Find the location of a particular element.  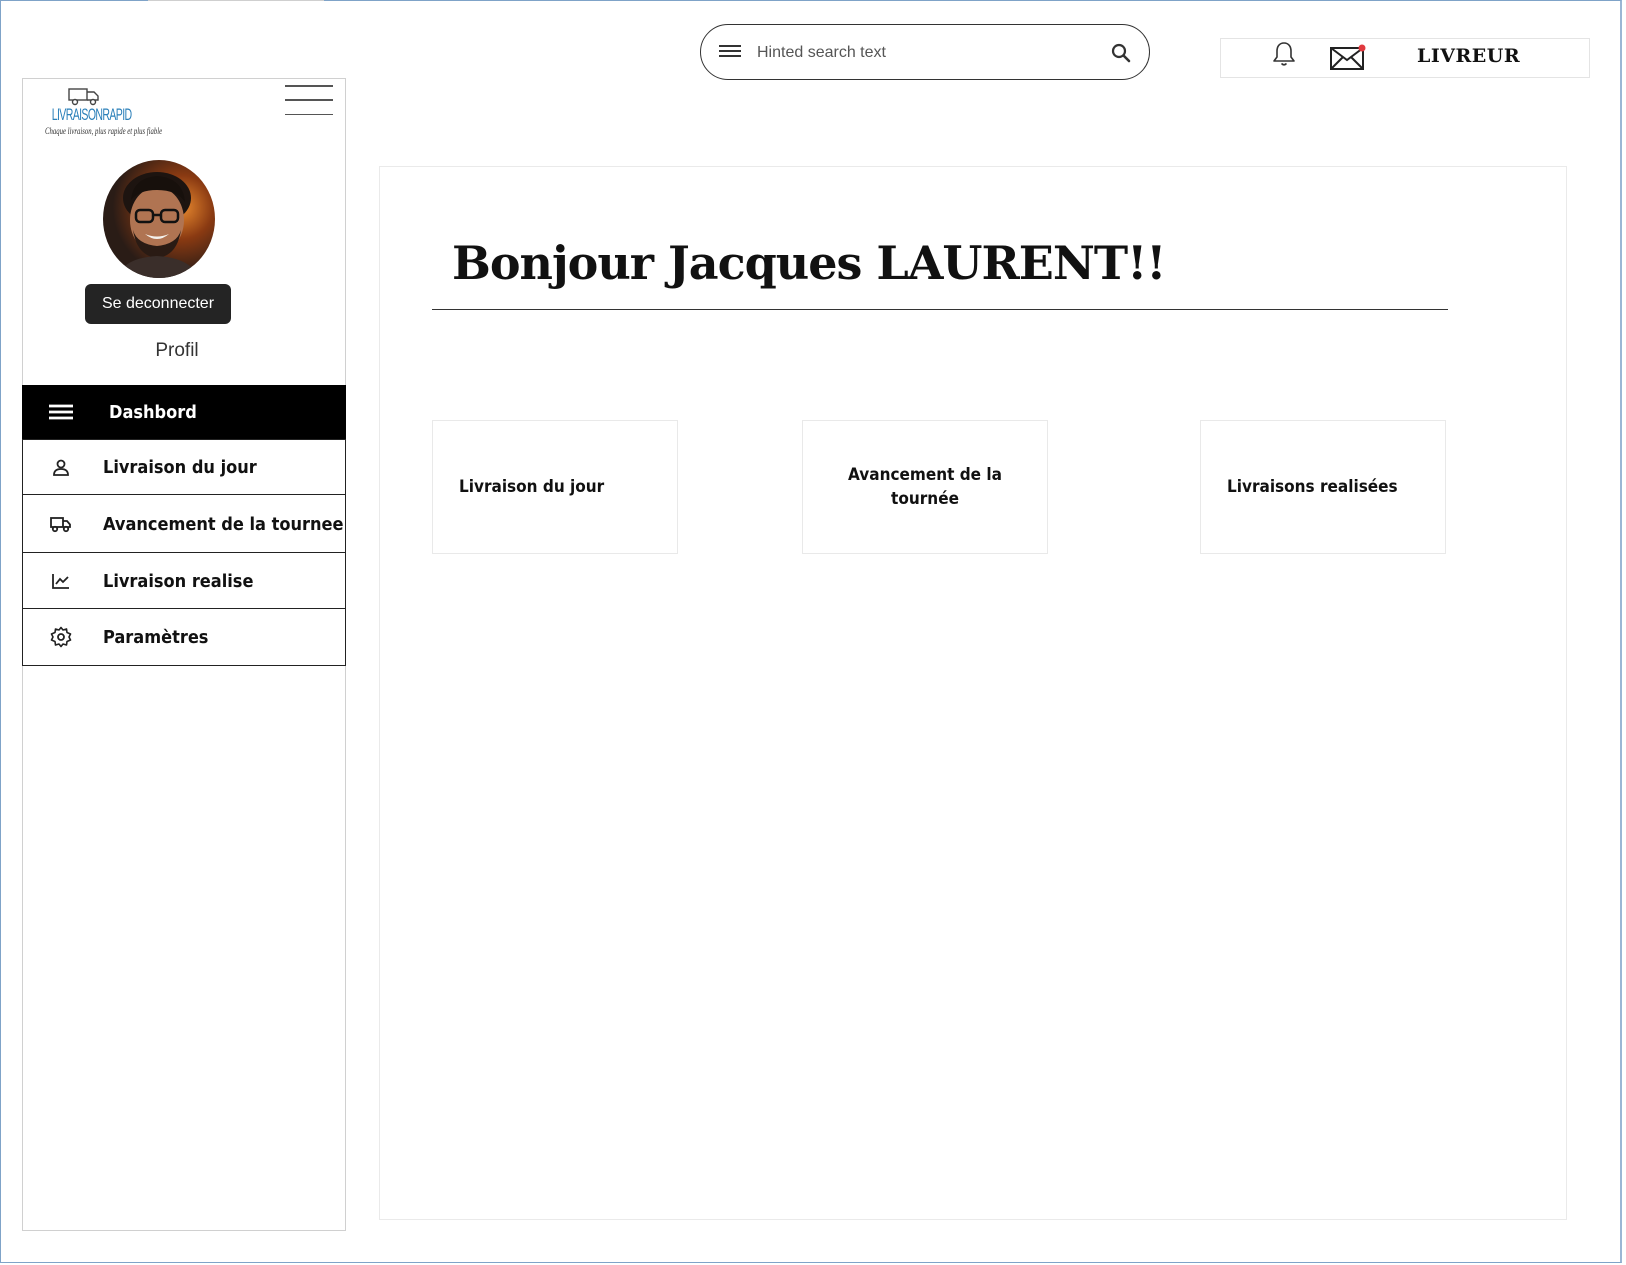

sidebar-item-parametres: Paramètres is located at coordinates (184, 637).